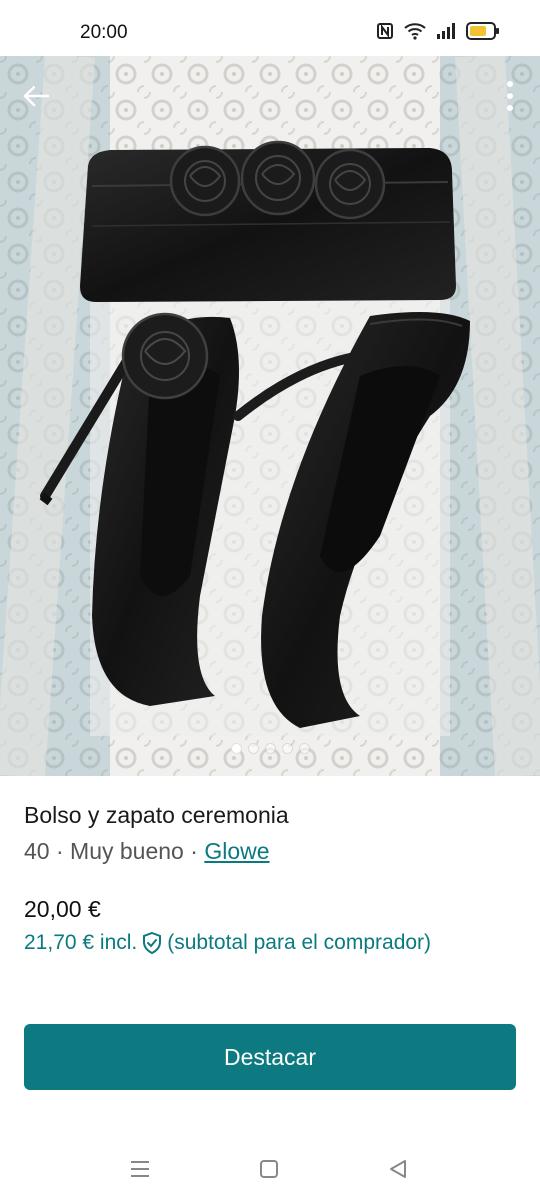 Image resolution: width=540 pixels, height=1200 pixels. I want to click on more-options-button, so click(510, 96).